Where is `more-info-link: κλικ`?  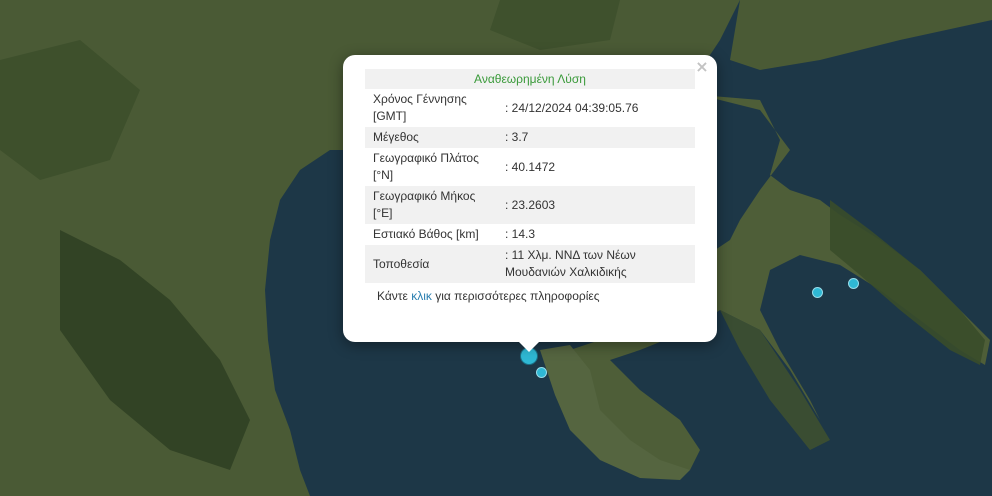
more-info-link: κλικ is located at coordinates (421, 296).